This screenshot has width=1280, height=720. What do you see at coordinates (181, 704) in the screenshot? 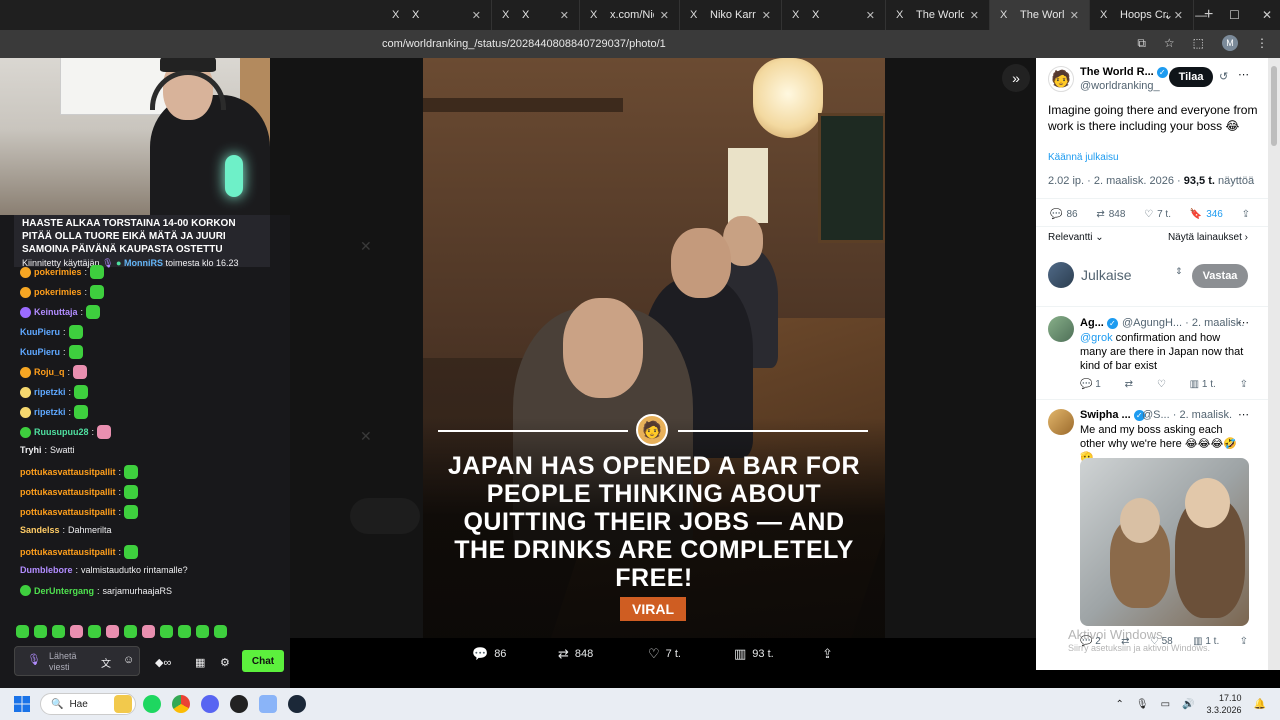
I see `chrome-icon` at bounding box center [181, 704].